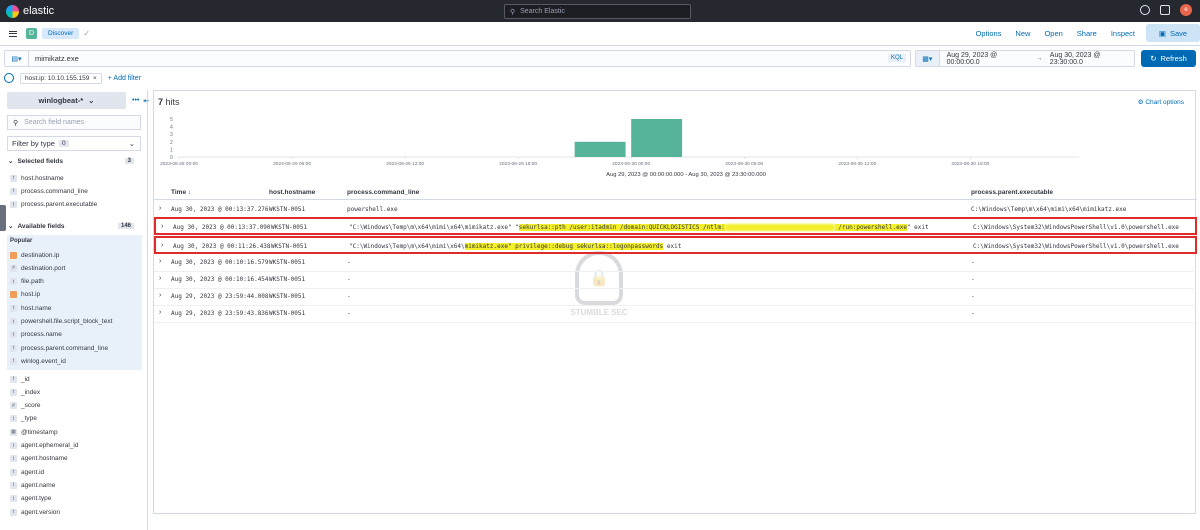 The image size is (1200, 530). What do you see at coordinates (675, 280) in the screenshot?
I see `table-row: › Aug 30, 2023 @ 00:10:16.454 WKSTN-0051 - -` at bounding box center [675, 280].